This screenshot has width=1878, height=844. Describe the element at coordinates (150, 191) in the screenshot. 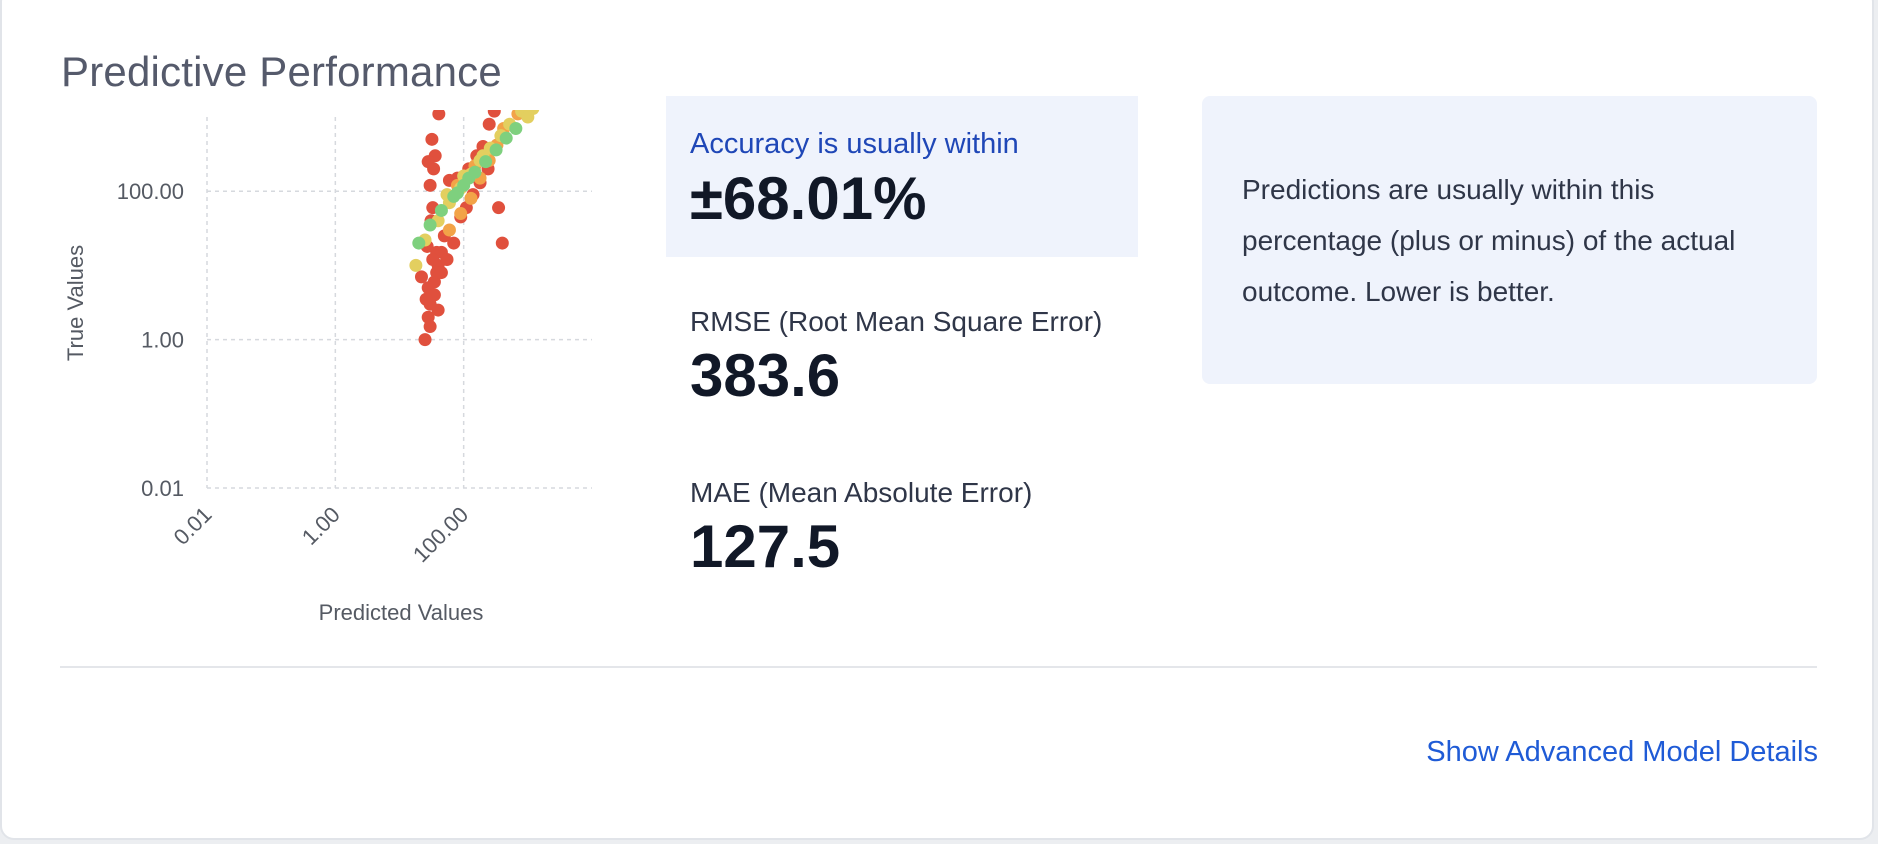

I see `y-tick-label: 100.00` at that location.